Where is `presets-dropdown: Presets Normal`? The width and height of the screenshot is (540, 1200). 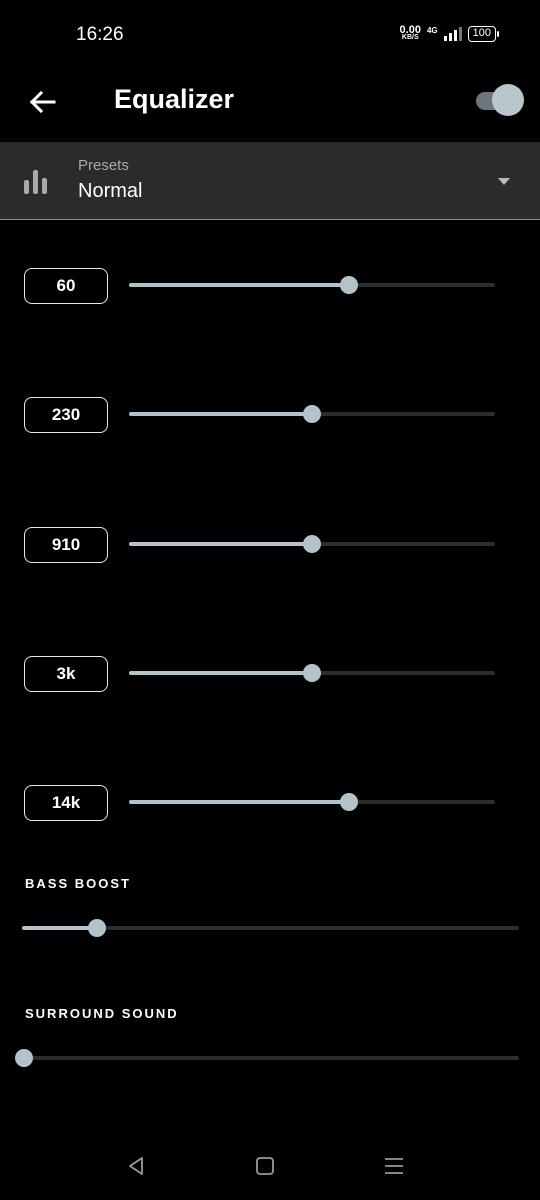 presets-dropdown: Presets Normal is located at coordinates (270, 181).